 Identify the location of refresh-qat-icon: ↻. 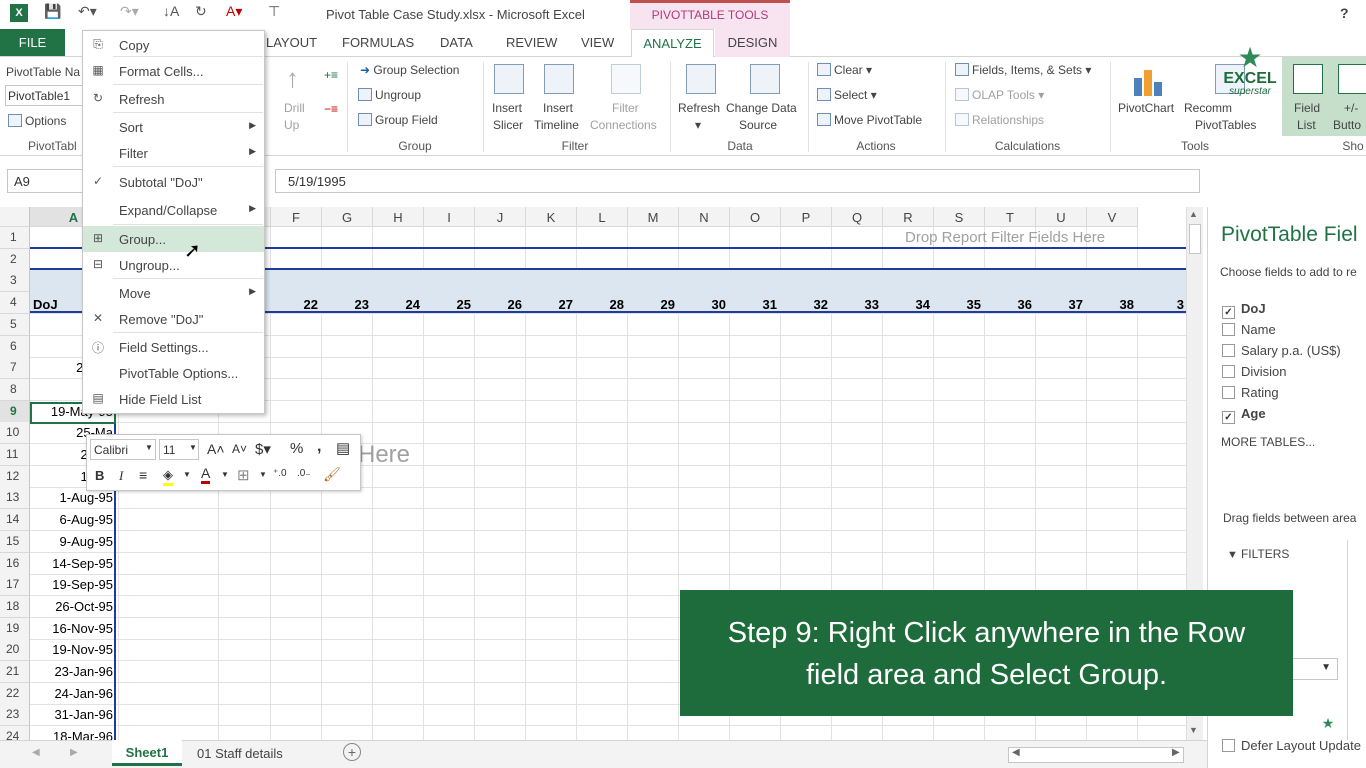
(201, 11).